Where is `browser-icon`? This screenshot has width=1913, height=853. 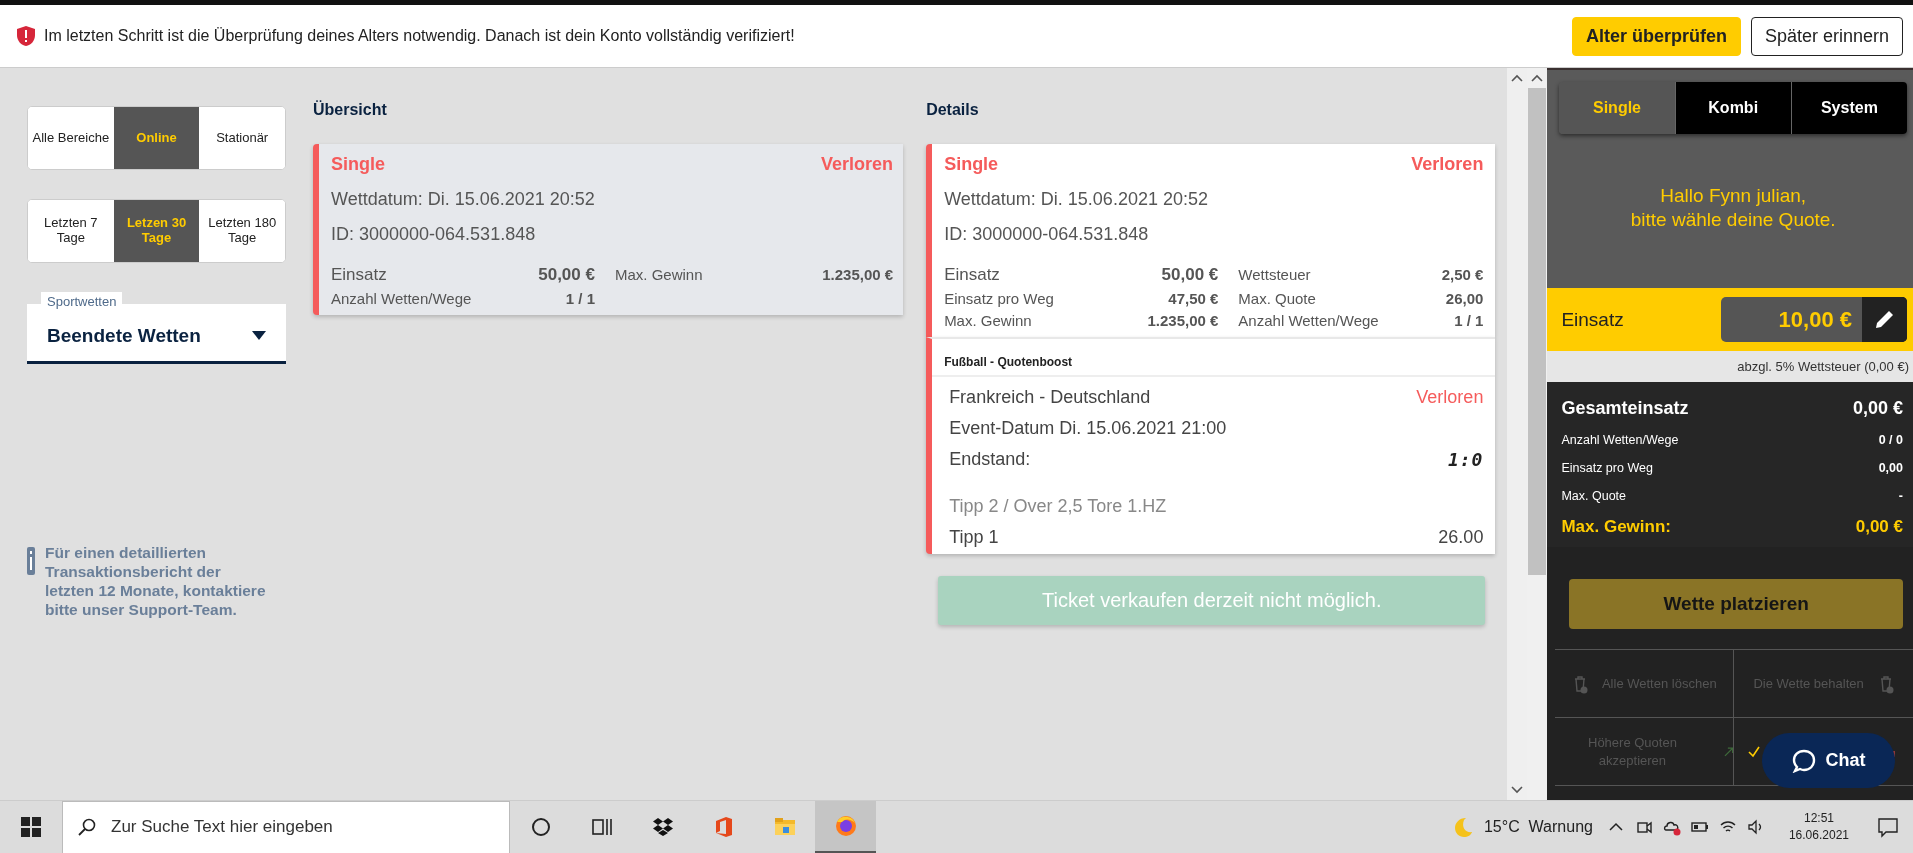 browser-icon is located at coordinates (845, 825).